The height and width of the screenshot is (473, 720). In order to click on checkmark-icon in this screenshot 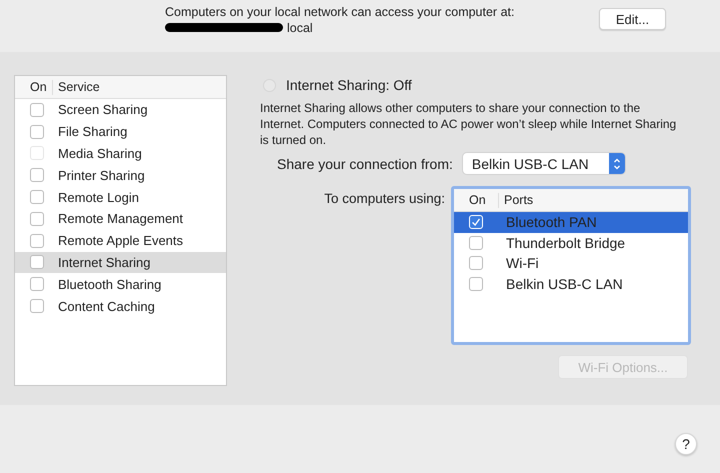, I will do `click(476, 222)`.